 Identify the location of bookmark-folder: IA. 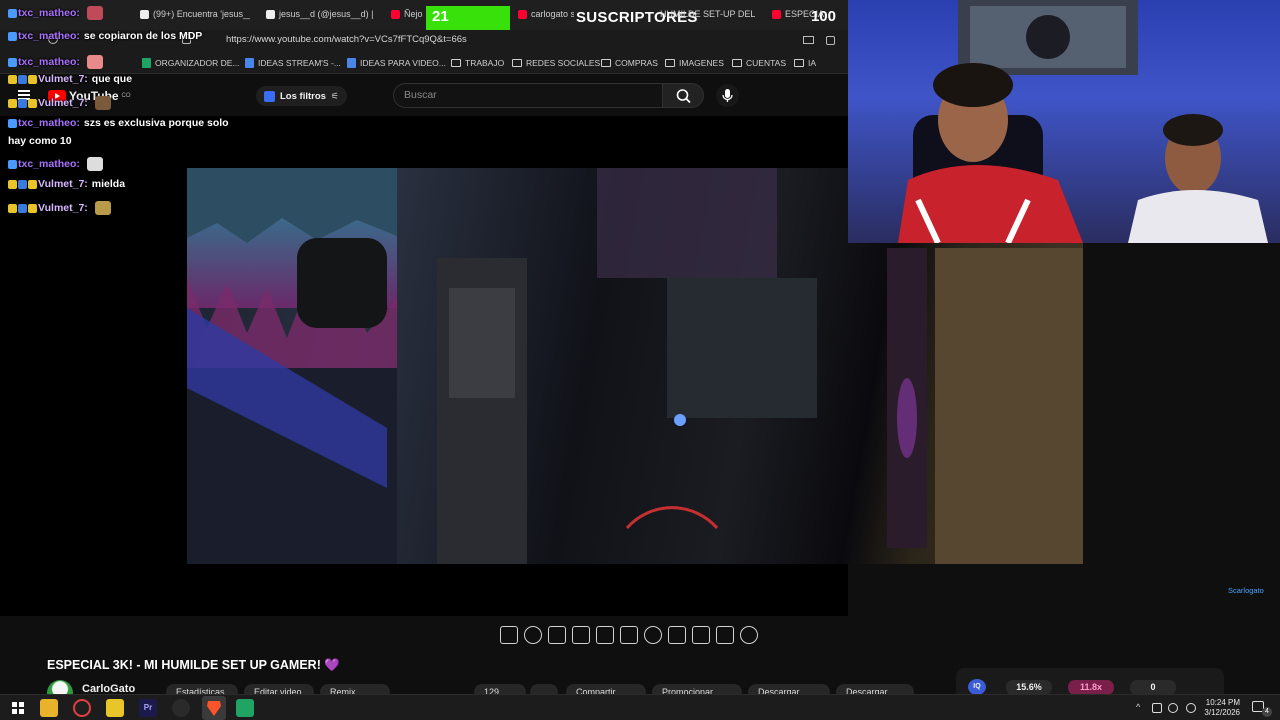
(805, 63).